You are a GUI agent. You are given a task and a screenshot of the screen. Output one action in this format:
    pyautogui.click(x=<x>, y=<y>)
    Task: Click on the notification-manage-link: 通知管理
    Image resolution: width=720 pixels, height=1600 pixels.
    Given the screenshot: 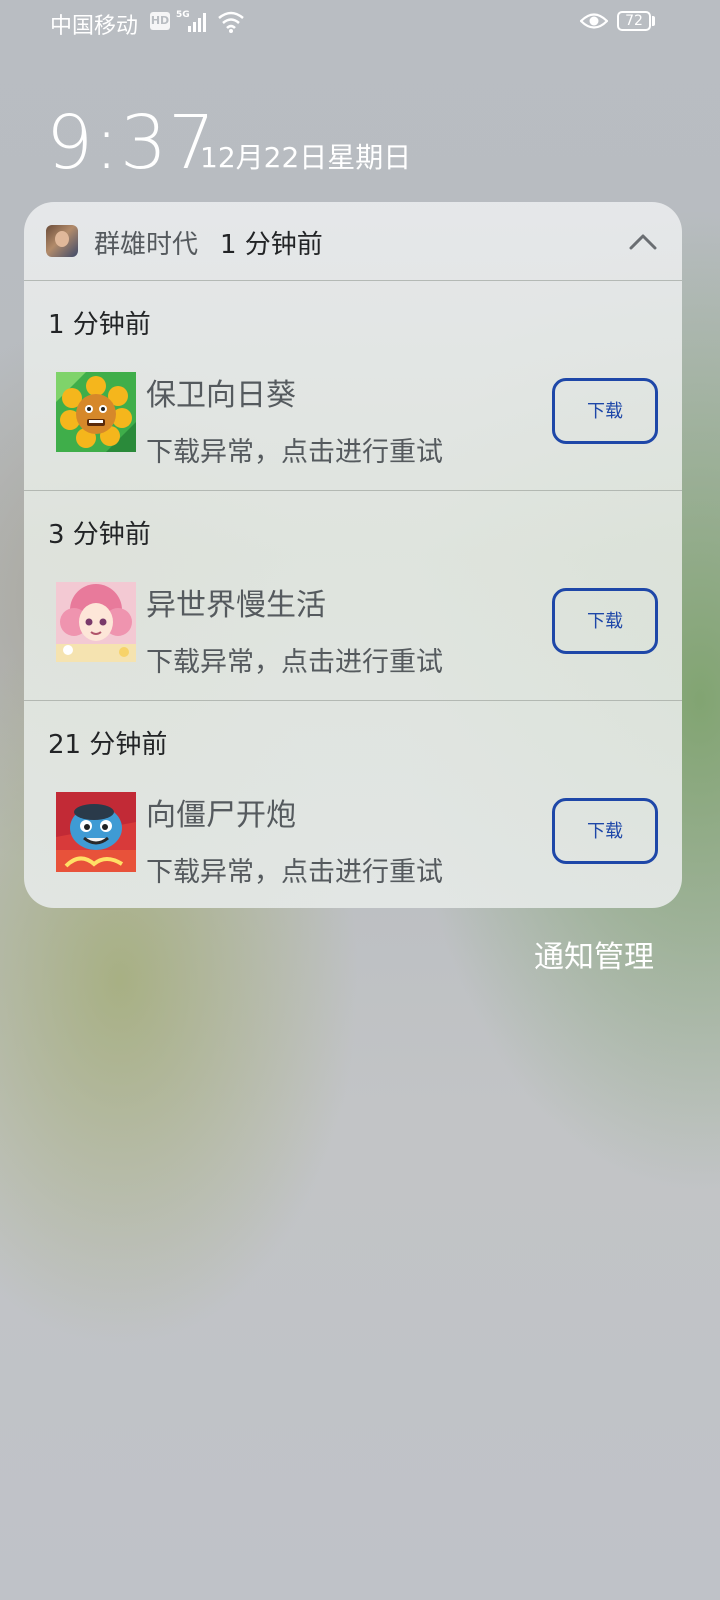 What is the action you would take?
    pyautogui.click(x=594, y=954)
    